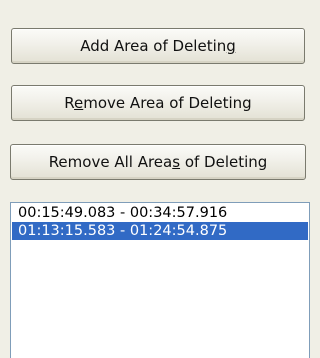 This screenshot has width=320, height=358. I want to click on mnemonic-letter: e, so click(79, 103).